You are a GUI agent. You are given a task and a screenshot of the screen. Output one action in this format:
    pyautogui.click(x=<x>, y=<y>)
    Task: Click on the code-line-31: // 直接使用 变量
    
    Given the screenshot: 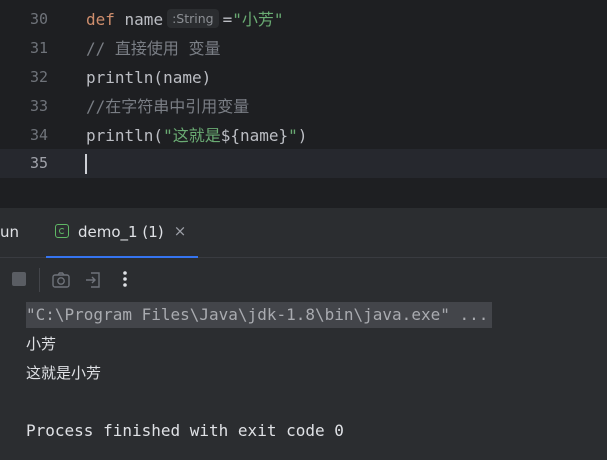 What is the action you would take?
    pyautogui.click(x=153, y=48)
    